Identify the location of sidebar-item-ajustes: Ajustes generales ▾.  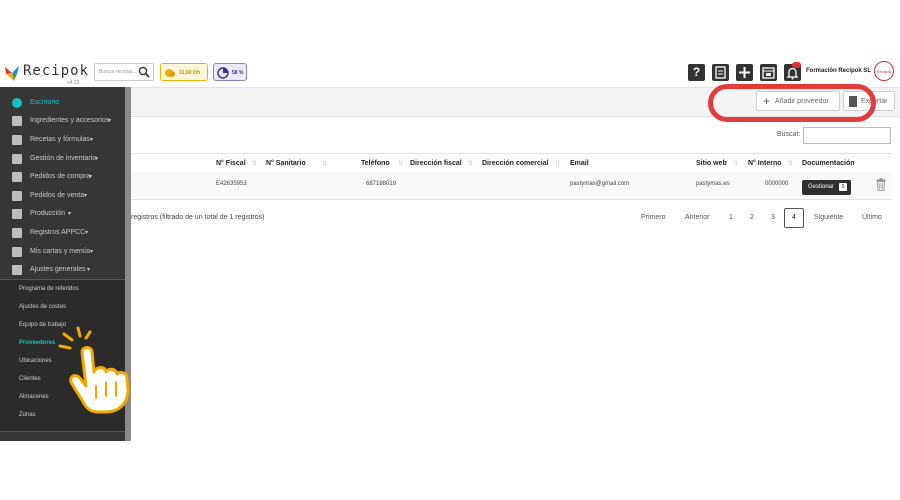
(62, 270).